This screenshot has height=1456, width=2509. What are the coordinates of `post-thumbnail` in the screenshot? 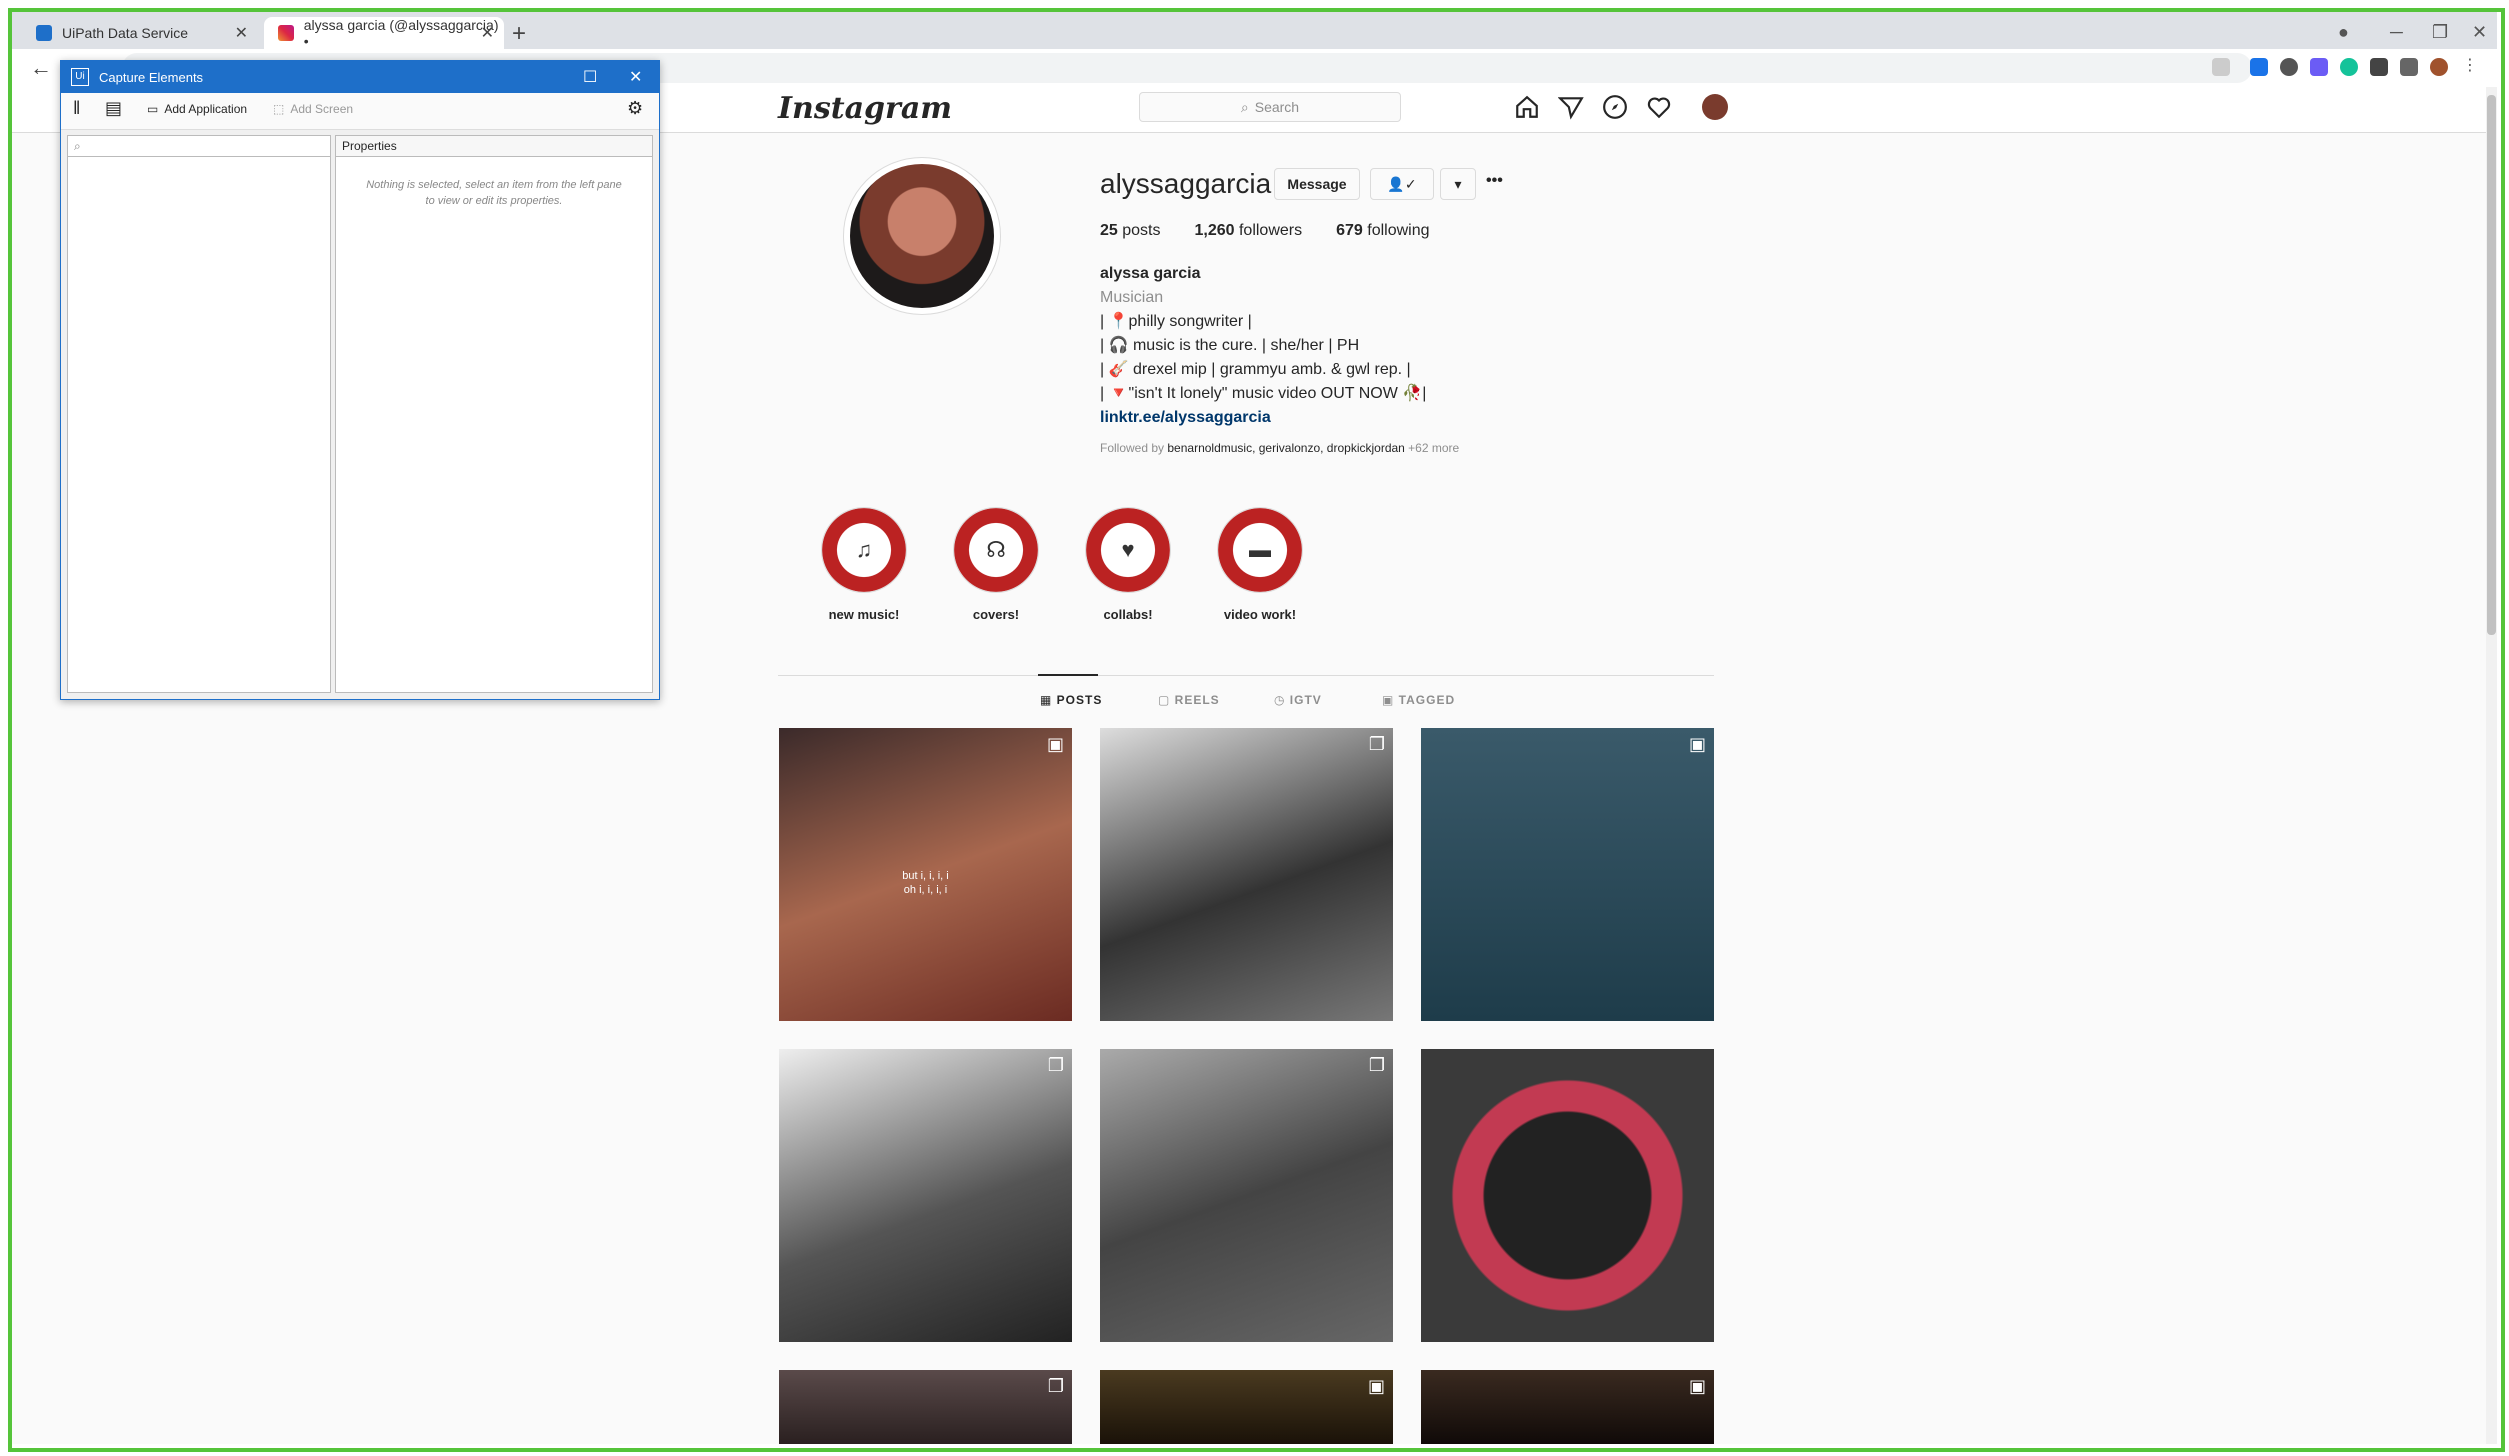 It's located at (1567, 1195).